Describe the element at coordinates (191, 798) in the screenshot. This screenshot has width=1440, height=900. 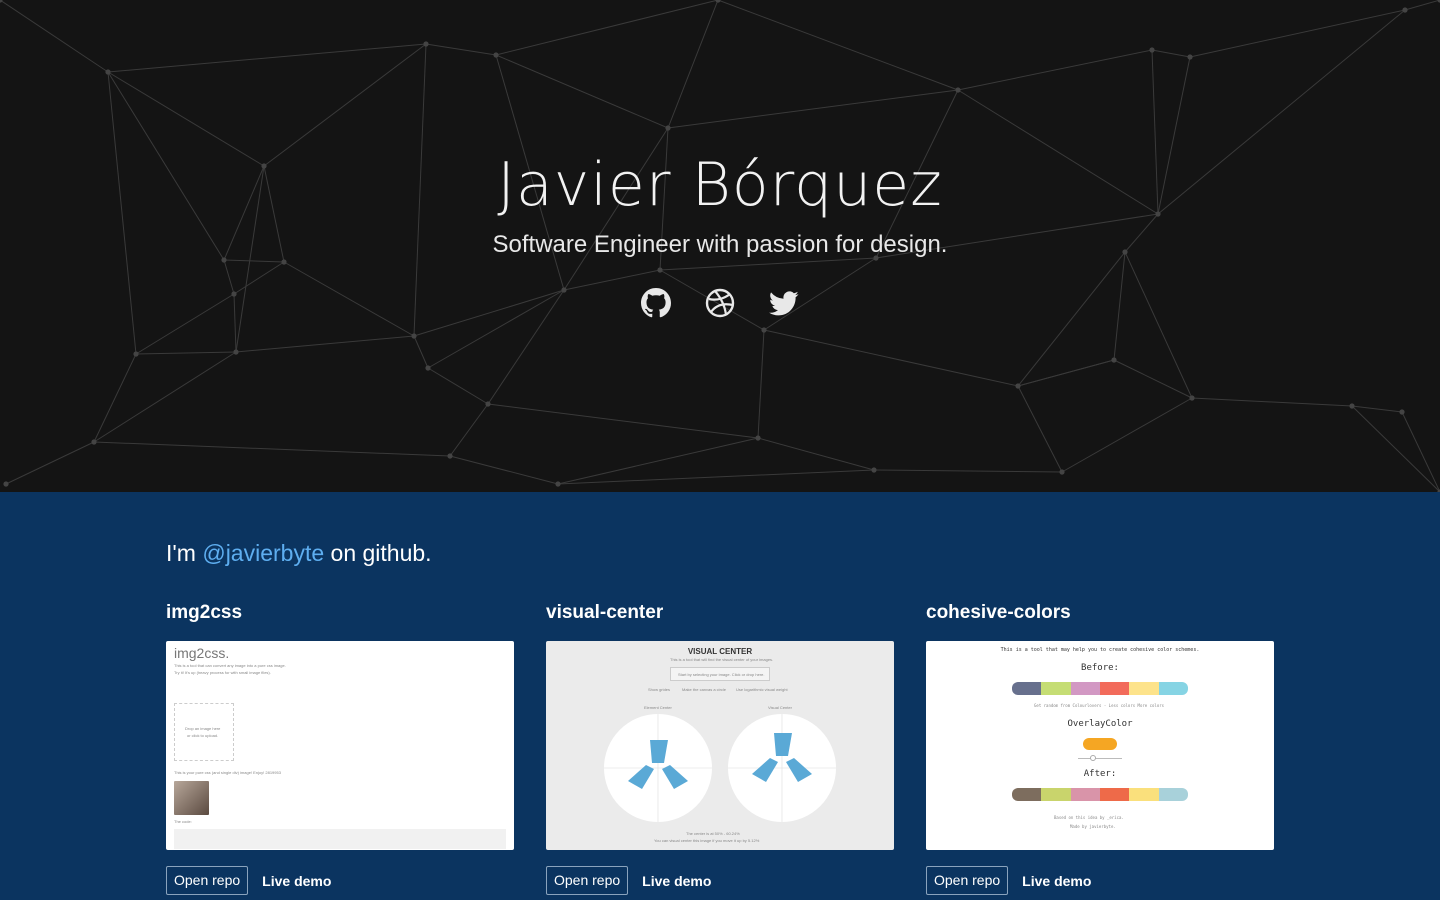
I see `thumb-avatar` at that location.